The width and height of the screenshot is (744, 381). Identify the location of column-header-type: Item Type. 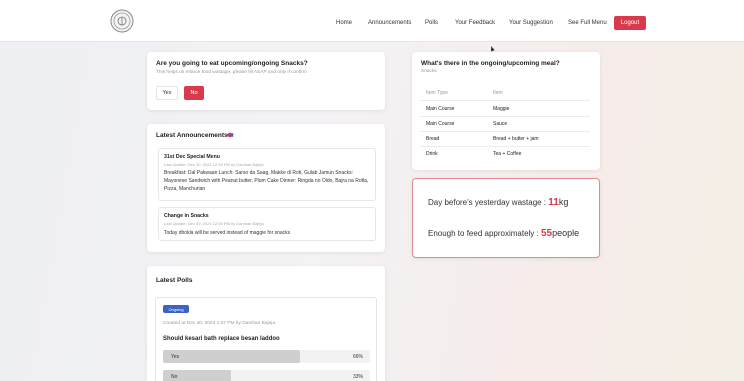
(437, 93).